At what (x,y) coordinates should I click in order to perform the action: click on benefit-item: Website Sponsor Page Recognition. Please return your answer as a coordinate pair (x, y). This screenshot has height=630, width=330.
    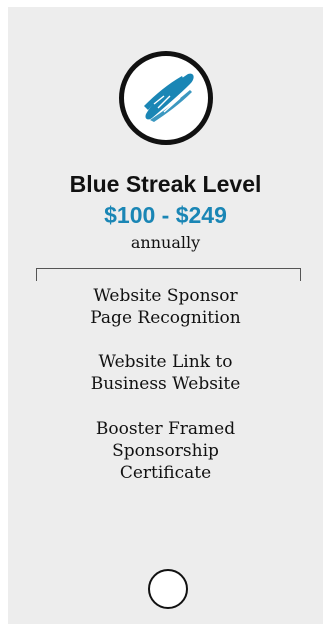
    Looking at the image, I should click on (165, 307).